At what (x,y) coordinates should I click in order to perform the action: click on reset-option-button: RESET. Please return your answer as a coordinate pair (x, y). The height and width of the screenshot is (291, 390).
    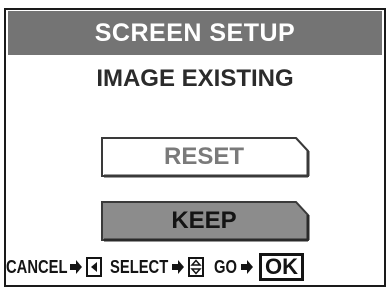
    Looking at the image, I should click on (206, 157).